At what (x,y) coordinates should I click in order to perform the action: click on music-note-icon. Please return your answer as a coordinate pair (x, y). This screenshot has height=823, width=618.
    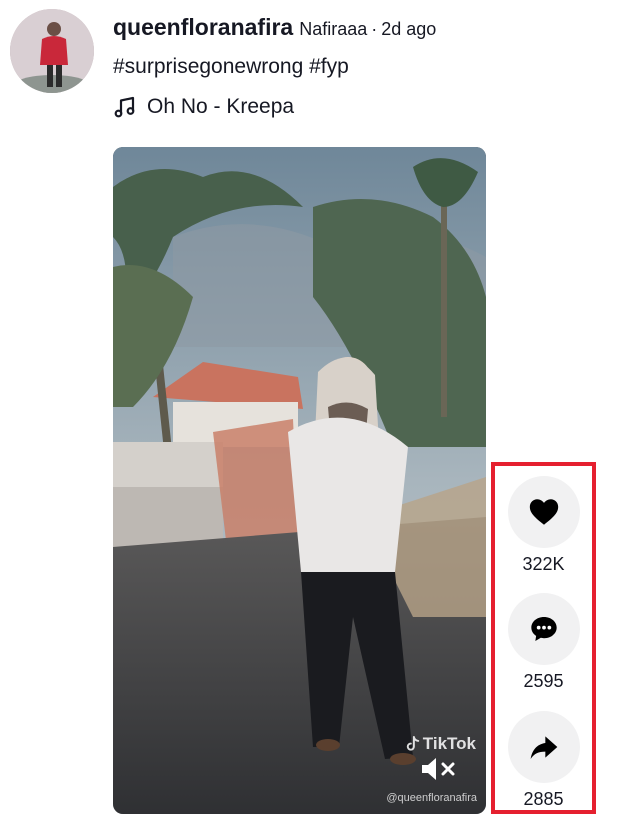
    Looking at the image, I should click on (124, 107).